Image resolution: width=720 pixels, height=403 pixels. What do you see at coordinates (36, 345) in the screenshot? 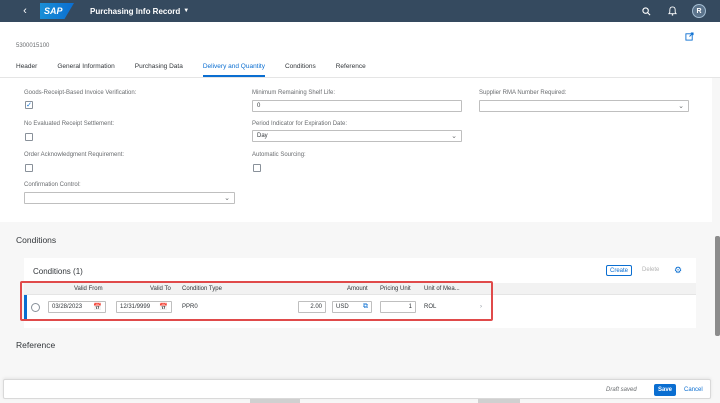
I see `reference-section-title: Reference` at bounding box center [36, 345].